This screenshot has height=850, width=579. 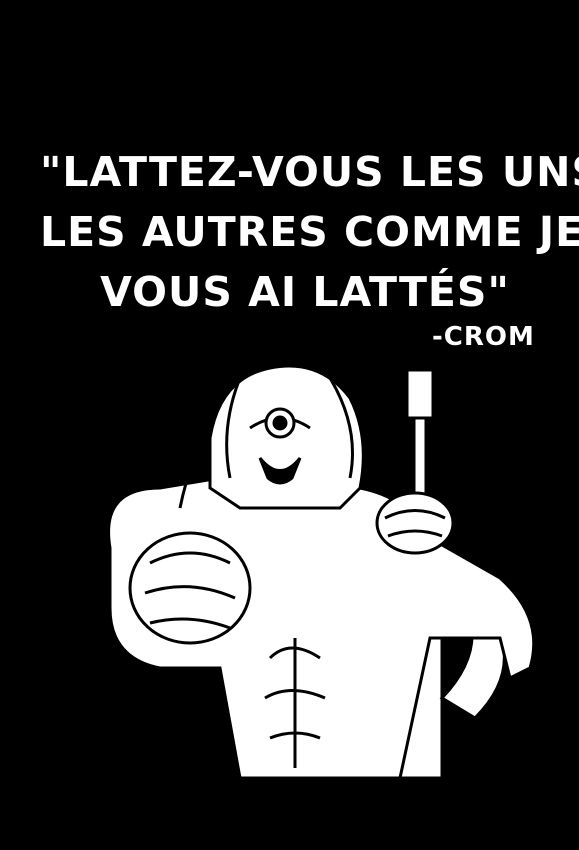 What do you see at coordinates (309, 172) in the screenshot?
I see `quote-line-1: "LATTEZ-VOUS LES UNS` at bounding box center [309, 172].